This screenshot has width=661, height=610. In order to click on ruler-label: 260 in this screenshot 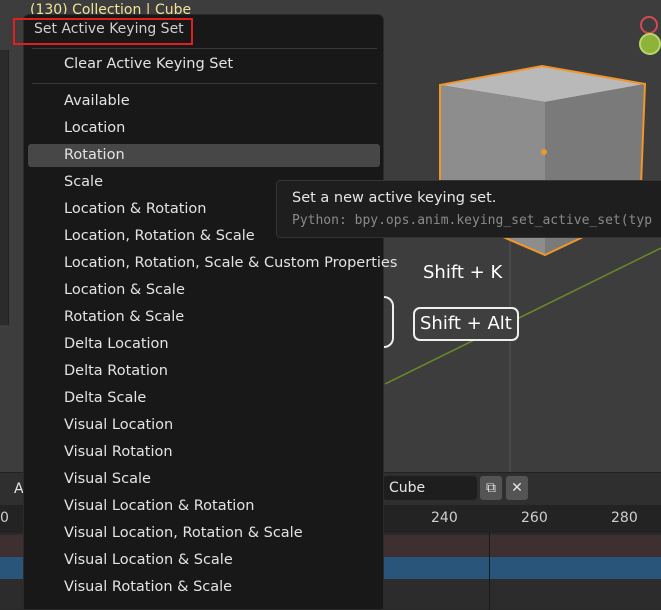, I will do `click(534, 518)`.